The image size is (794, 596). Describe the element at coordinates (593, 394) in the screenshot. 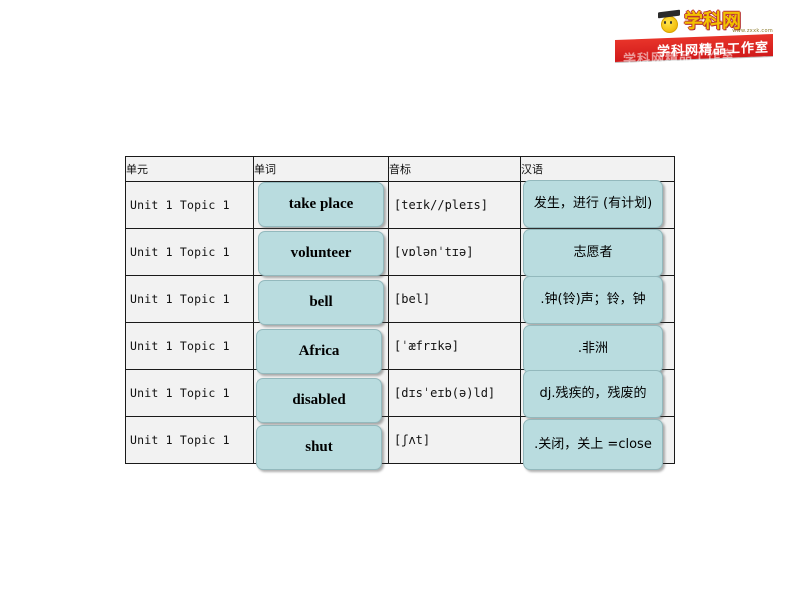

I see `chinese-box: dj.残疾的，残废的` at that location.